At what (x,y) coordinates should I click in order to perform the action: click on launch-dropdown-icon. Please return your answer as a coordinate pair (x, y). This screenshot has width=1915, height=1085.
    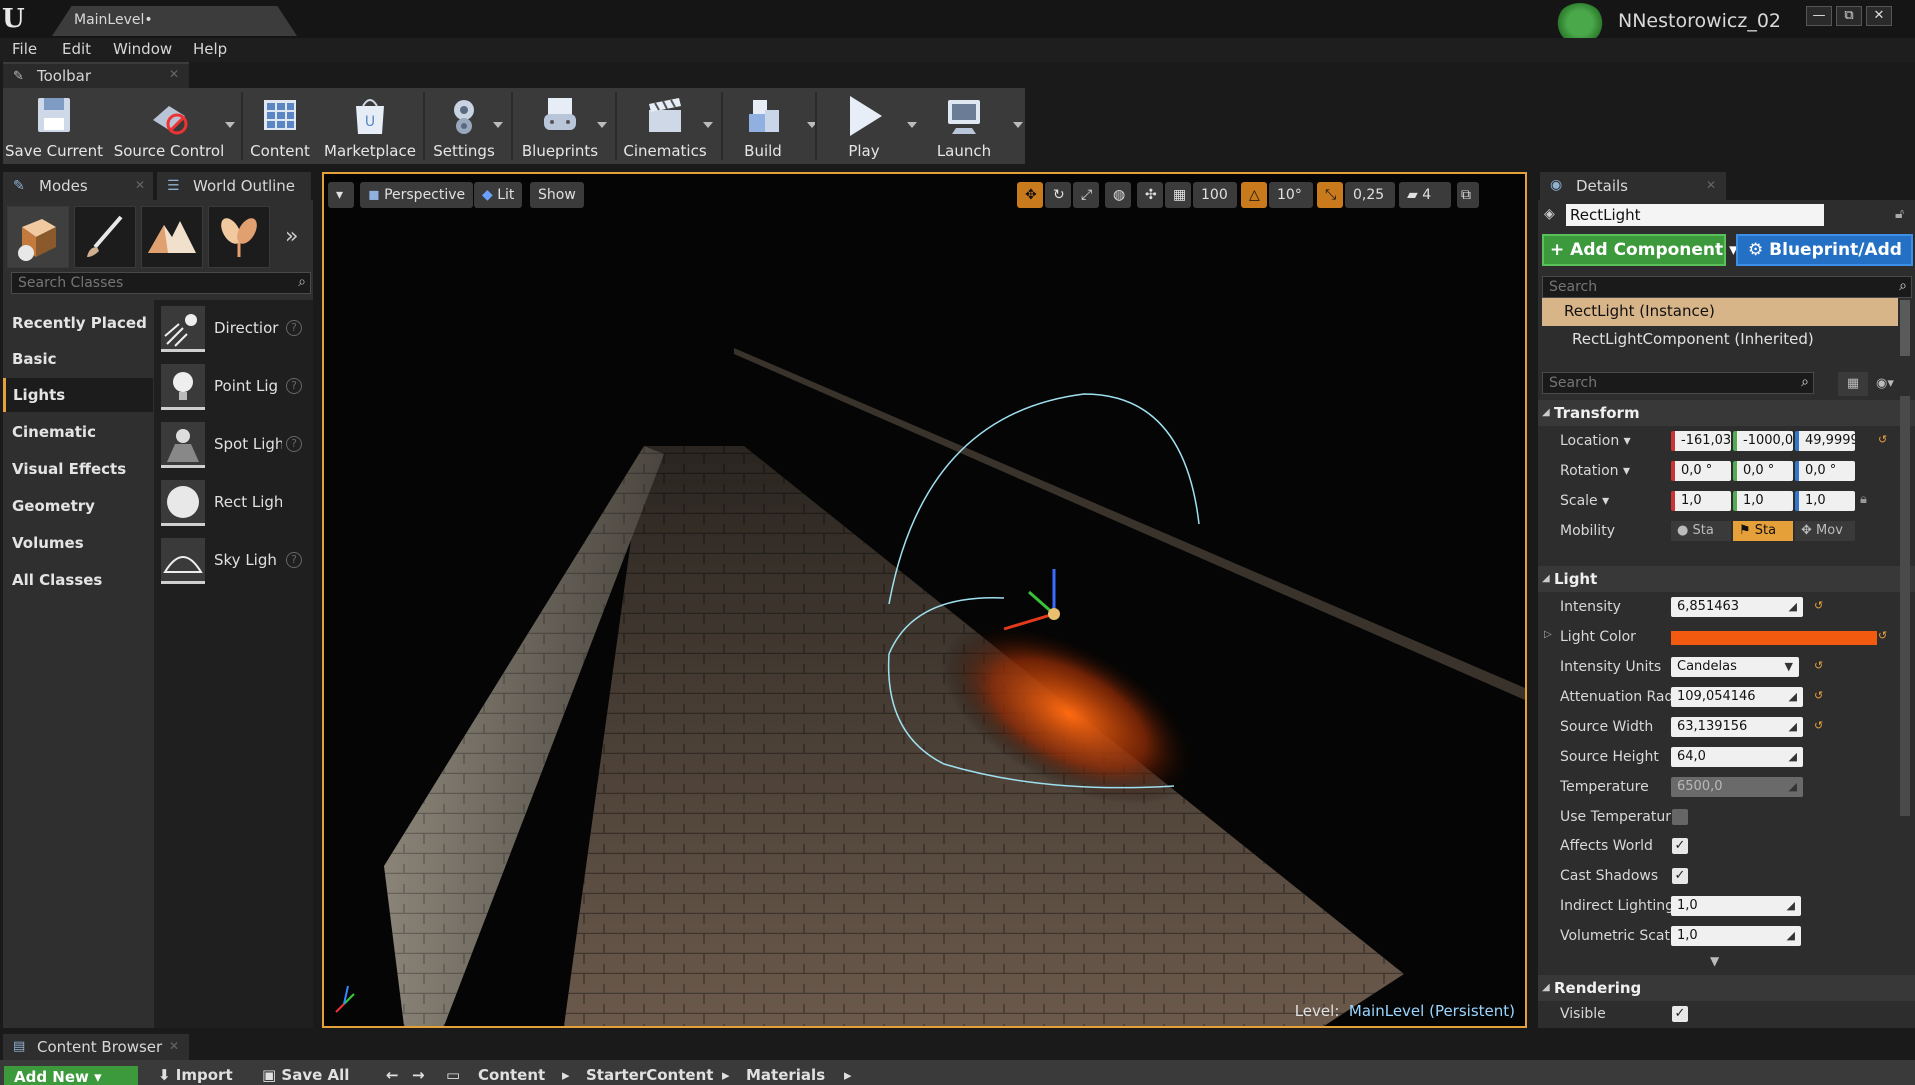
    Looking at the image, I should click on (1018, 125).